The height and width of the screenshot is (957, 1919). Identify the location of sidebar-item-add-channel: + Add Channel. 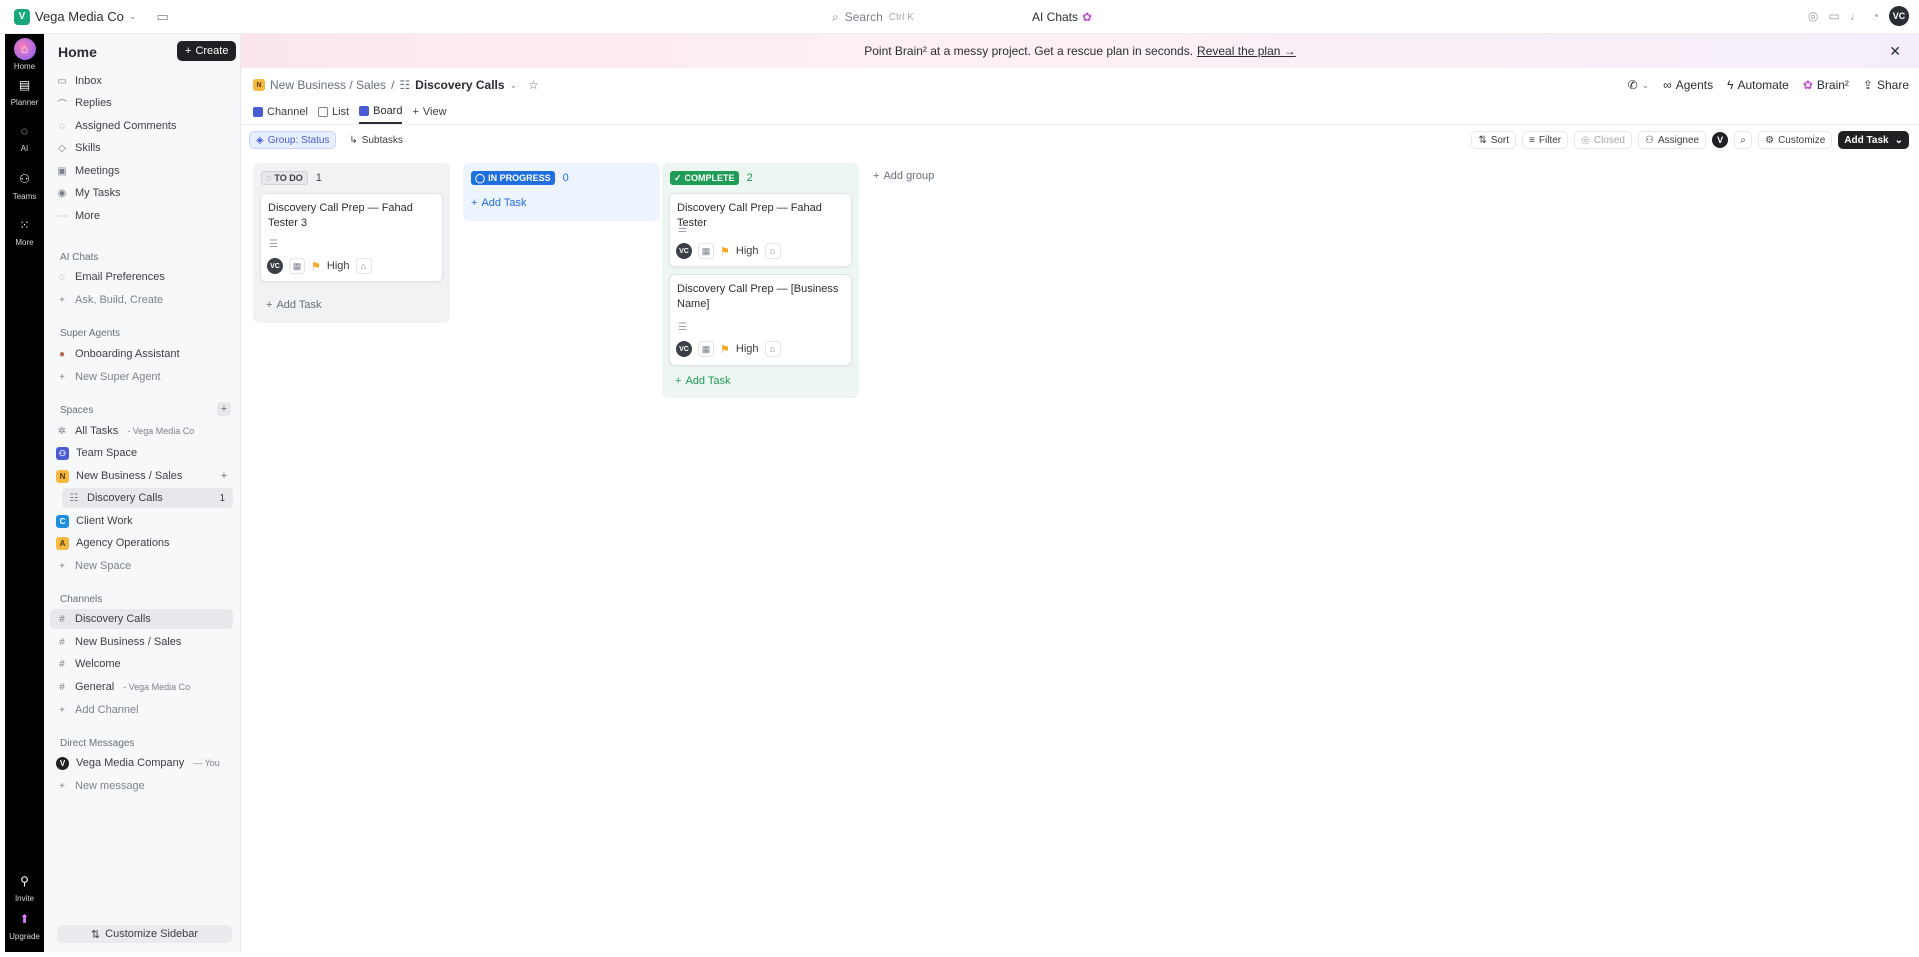
(141, 710).